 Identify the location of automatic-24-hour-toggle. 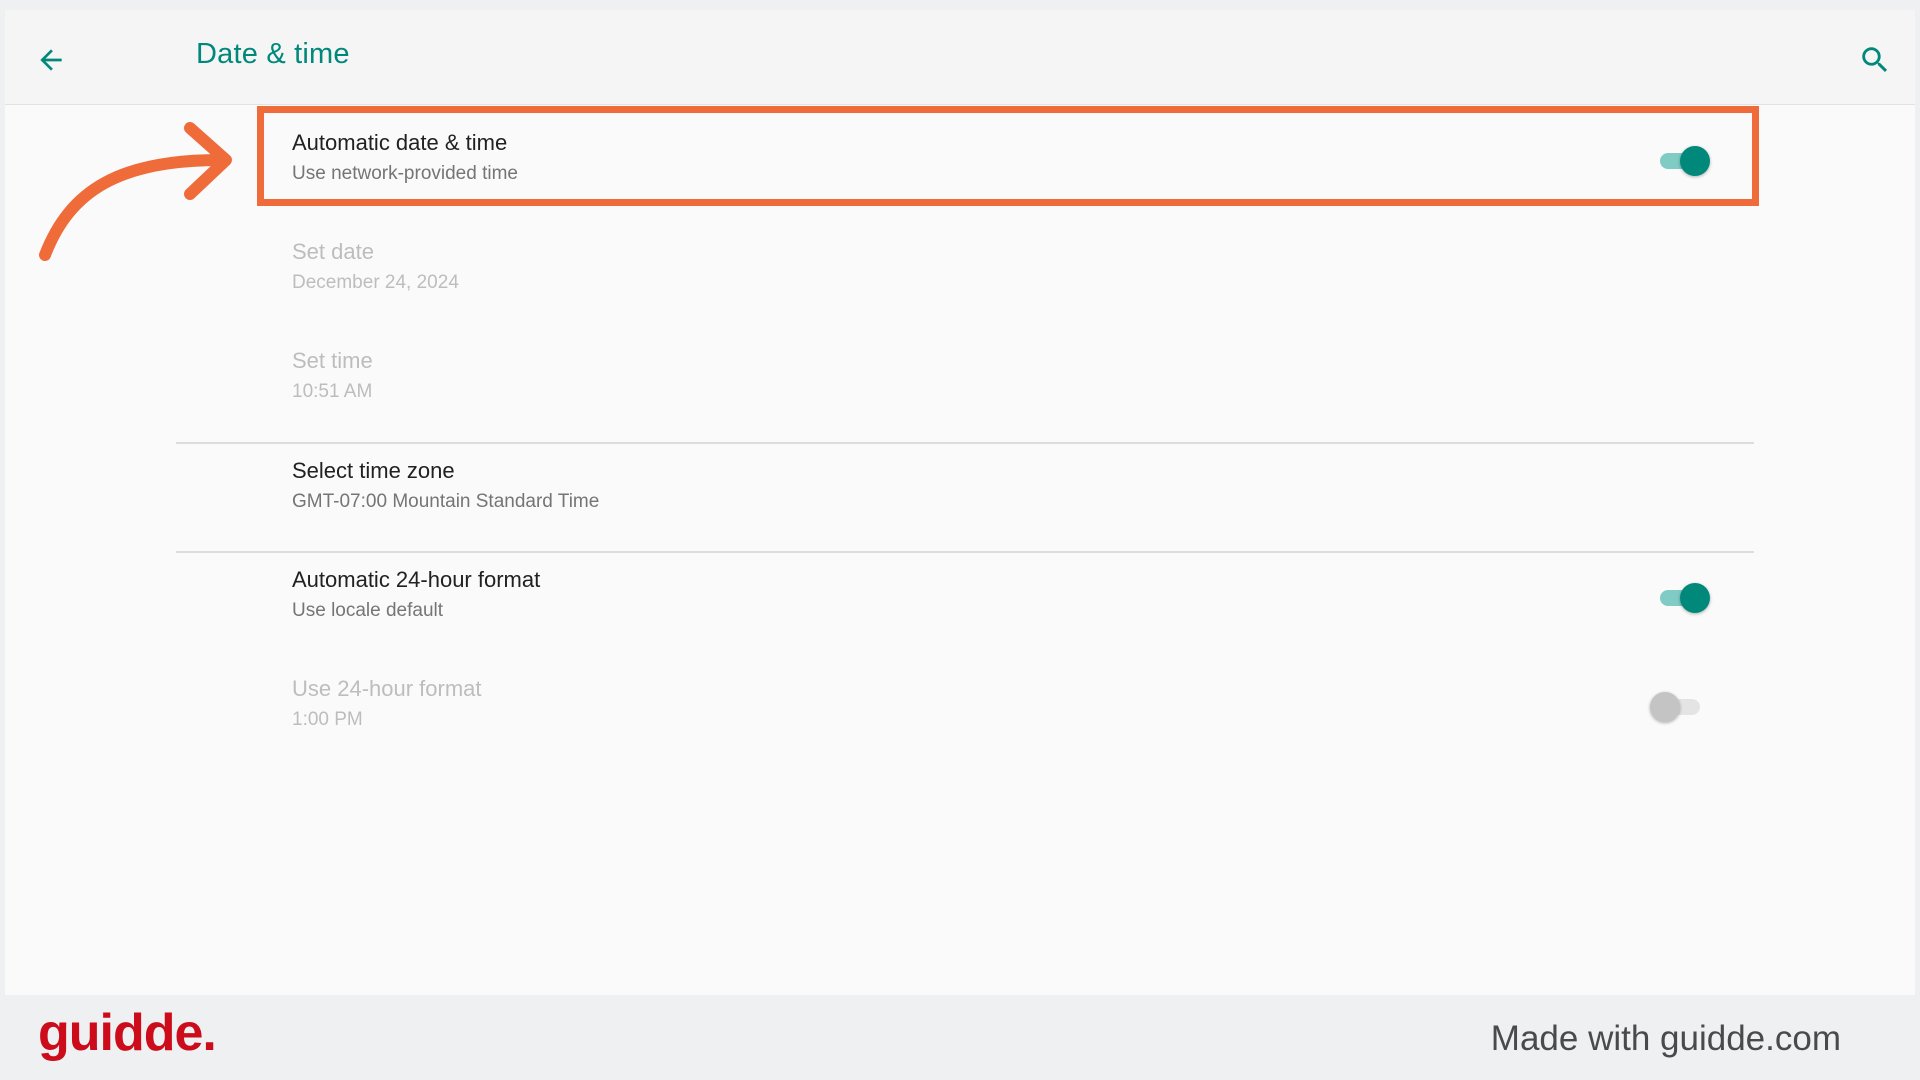
(1684, 598).